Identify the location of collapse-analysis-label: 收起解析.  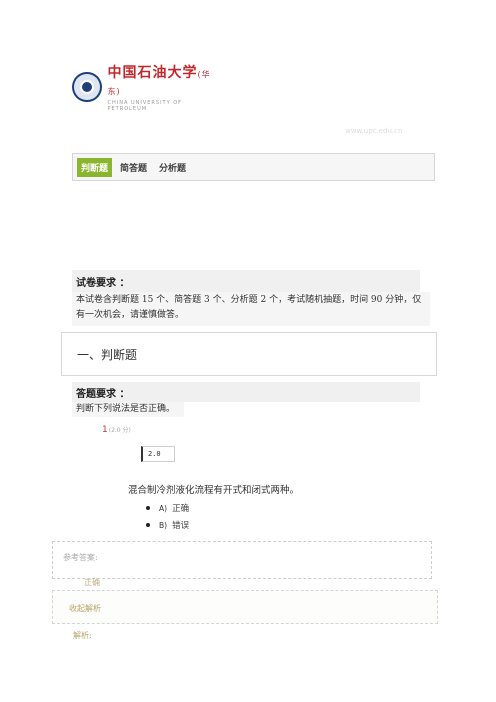
(85, 608).